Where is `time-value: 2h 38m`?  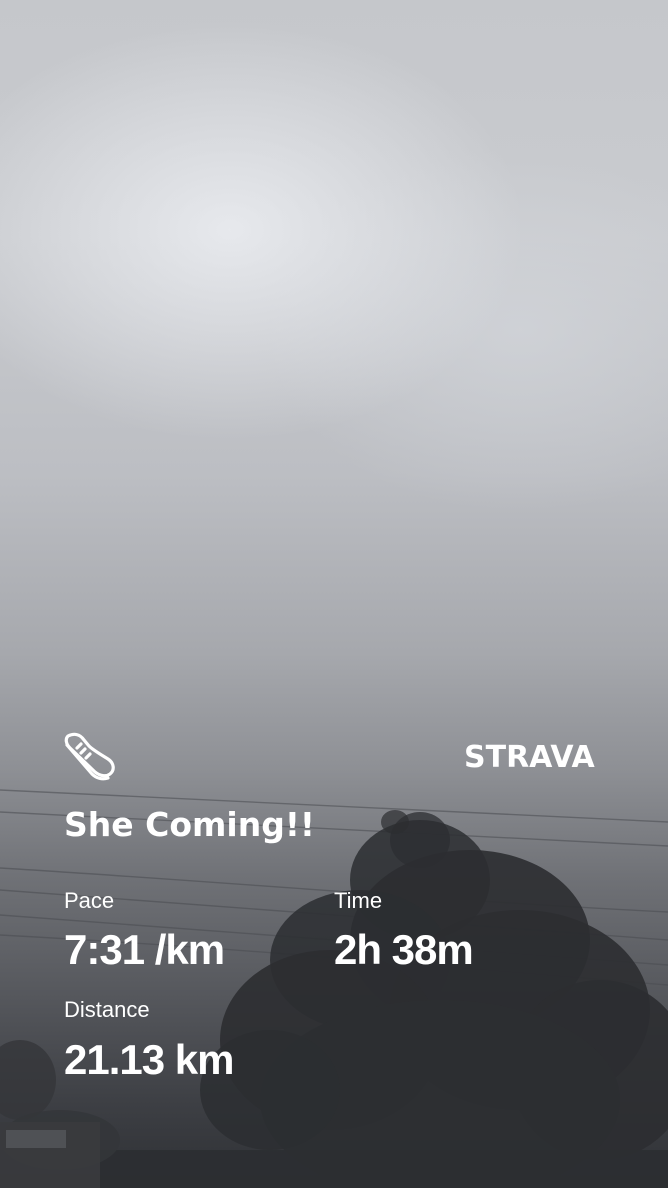 time-value: 2h 38m is located at coordinates (404, 949).